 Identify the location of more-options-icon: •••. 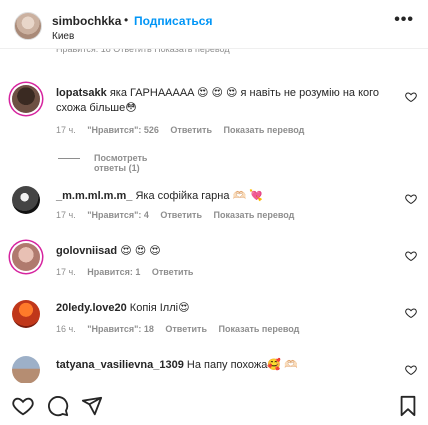
(404, 20).